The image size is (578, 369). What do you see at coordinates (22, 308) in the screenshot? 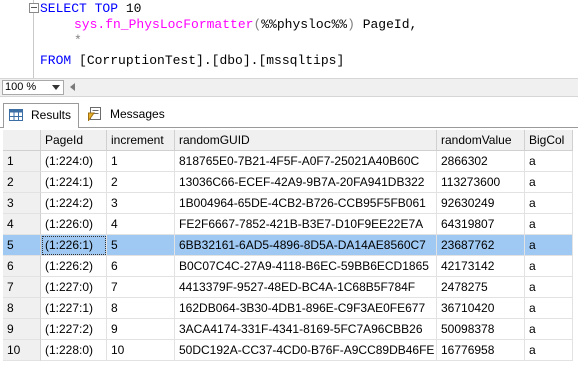
I see `row-number: 8` at bounding box center [22, 308].